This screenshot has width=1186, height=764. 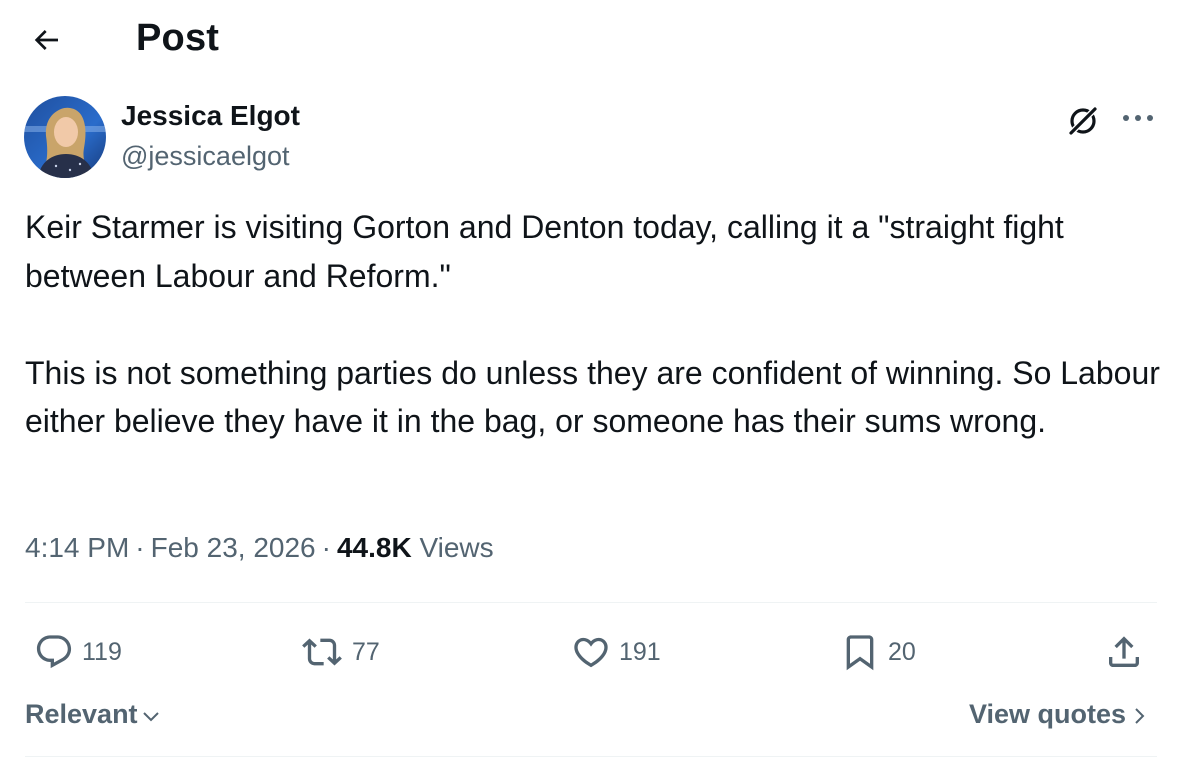 What do you see at coordinates (591, 652) in the screenshot?
I see `heart-icon` at bounding box center [591, 652].